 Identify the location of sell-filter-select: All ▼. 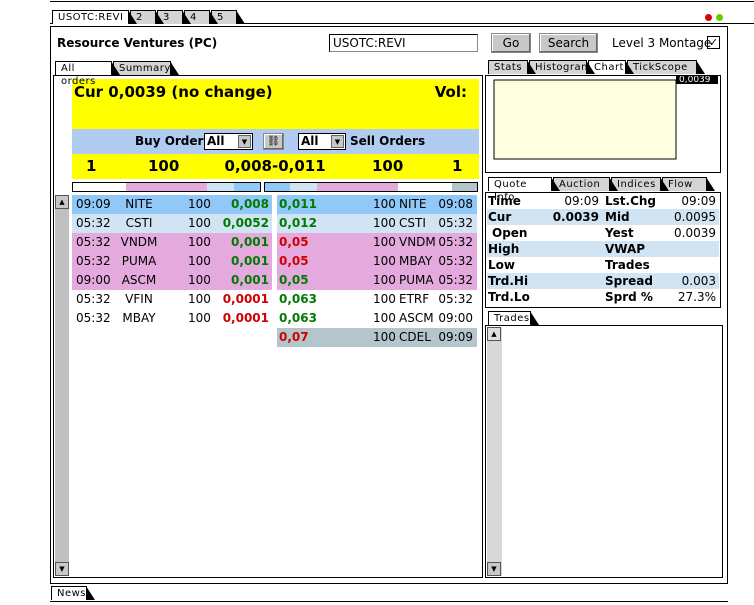
(322, 141).